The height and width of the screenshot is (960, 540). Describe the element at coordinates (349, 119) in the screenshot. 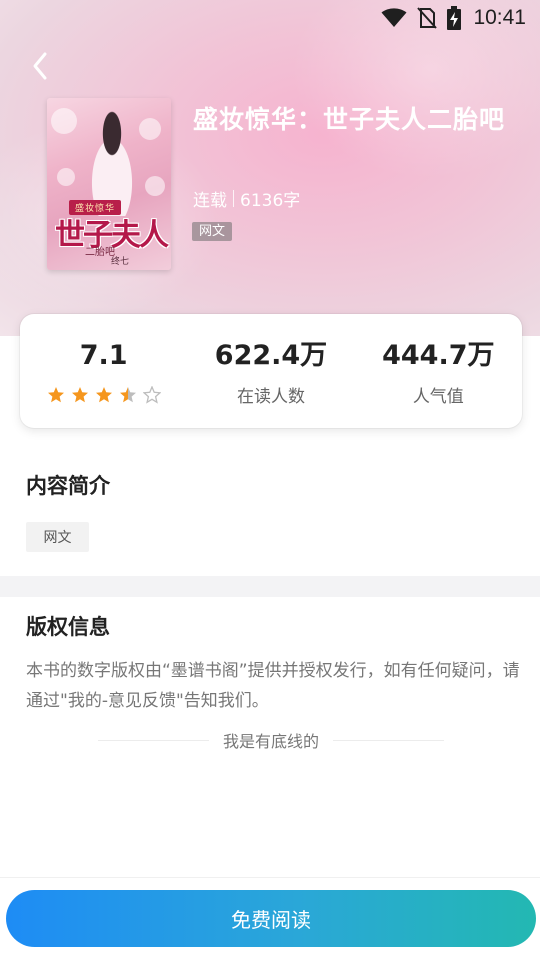

I see `book-title: 盛妆惊华：世子夫人二胎吧` at that location.